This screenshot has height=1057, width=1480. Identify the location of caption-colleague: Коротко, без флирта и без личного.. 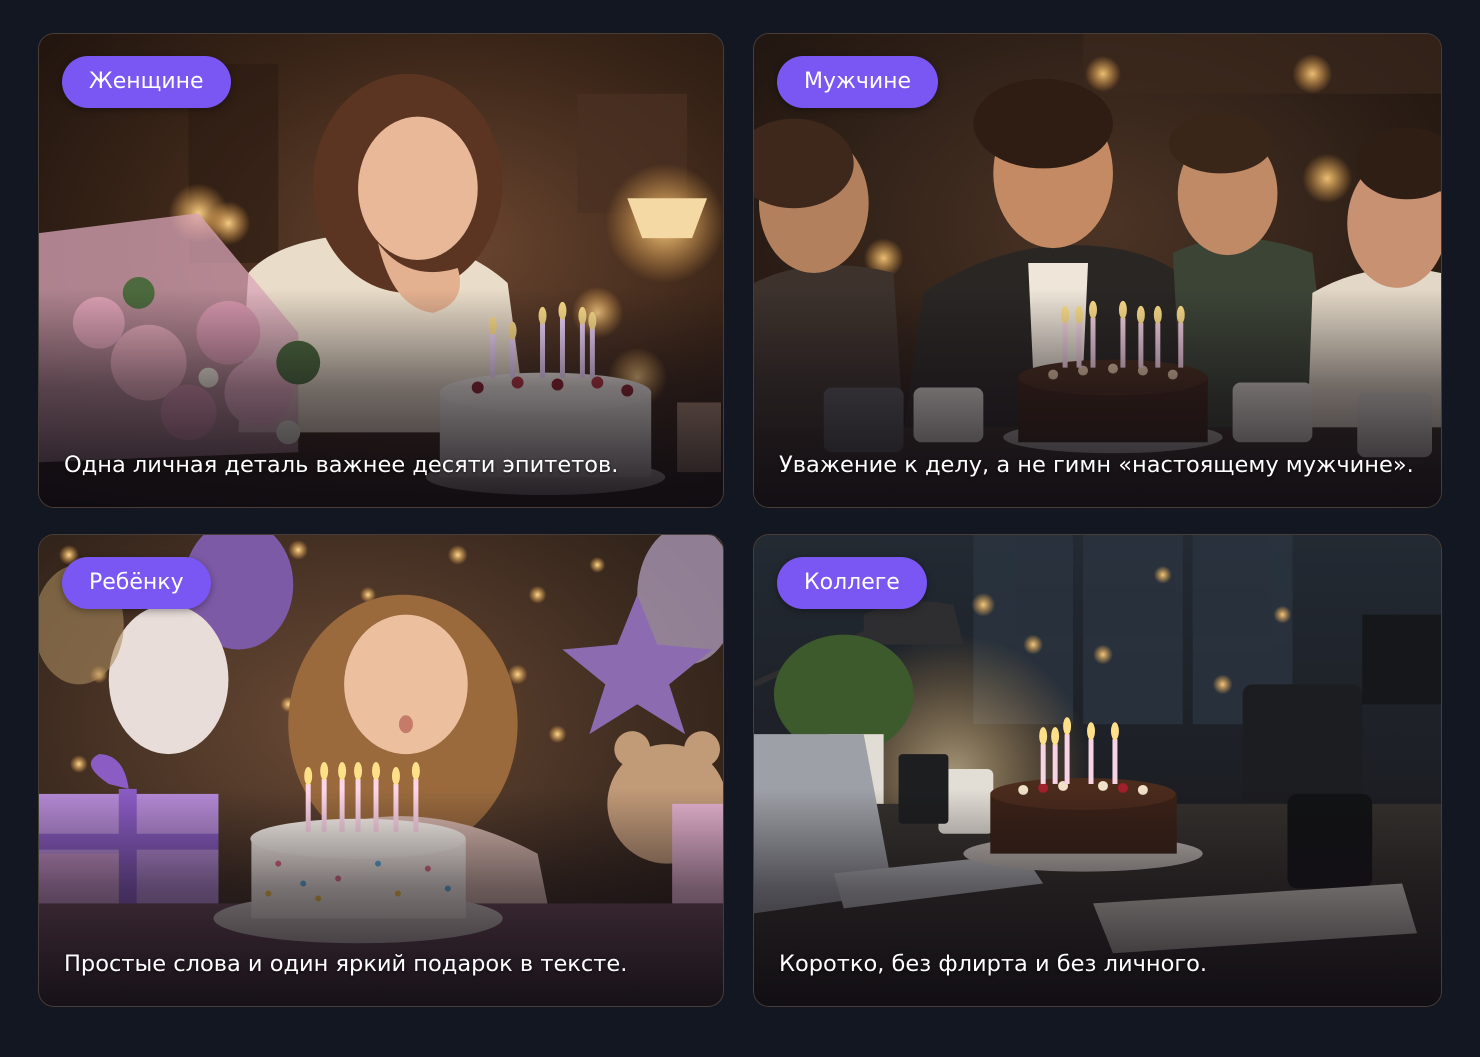
(993, 964).